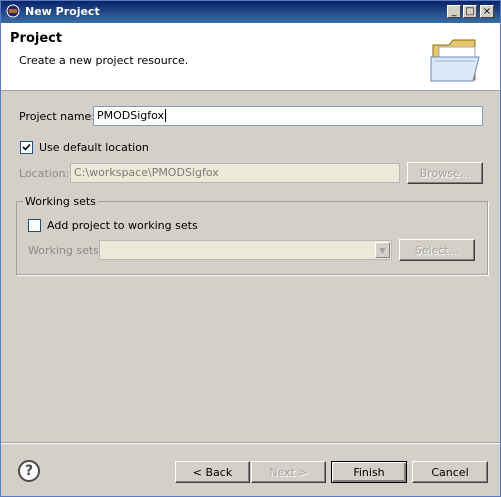 This screenshot has height=497, width=501. What do you see at coordinates (62, 11) in the screenshot?
I see `window-title: New Project` at bounding box center [62, 11].